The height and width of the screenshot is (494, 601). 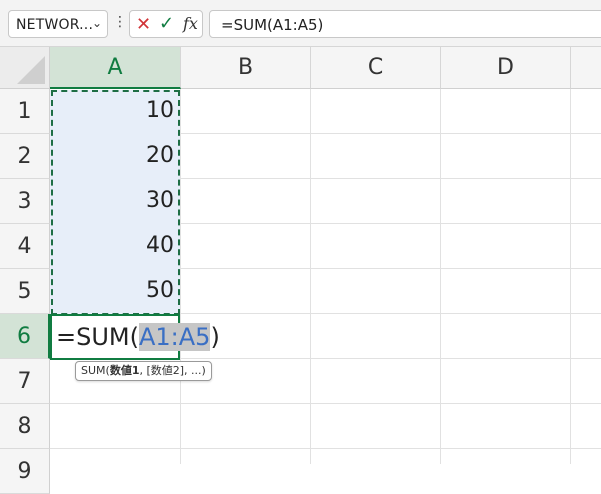 What do you see at coordinates (115, 202) in the screenshot?
I see `cell-a3: 30` at bounding box center [115, 202].